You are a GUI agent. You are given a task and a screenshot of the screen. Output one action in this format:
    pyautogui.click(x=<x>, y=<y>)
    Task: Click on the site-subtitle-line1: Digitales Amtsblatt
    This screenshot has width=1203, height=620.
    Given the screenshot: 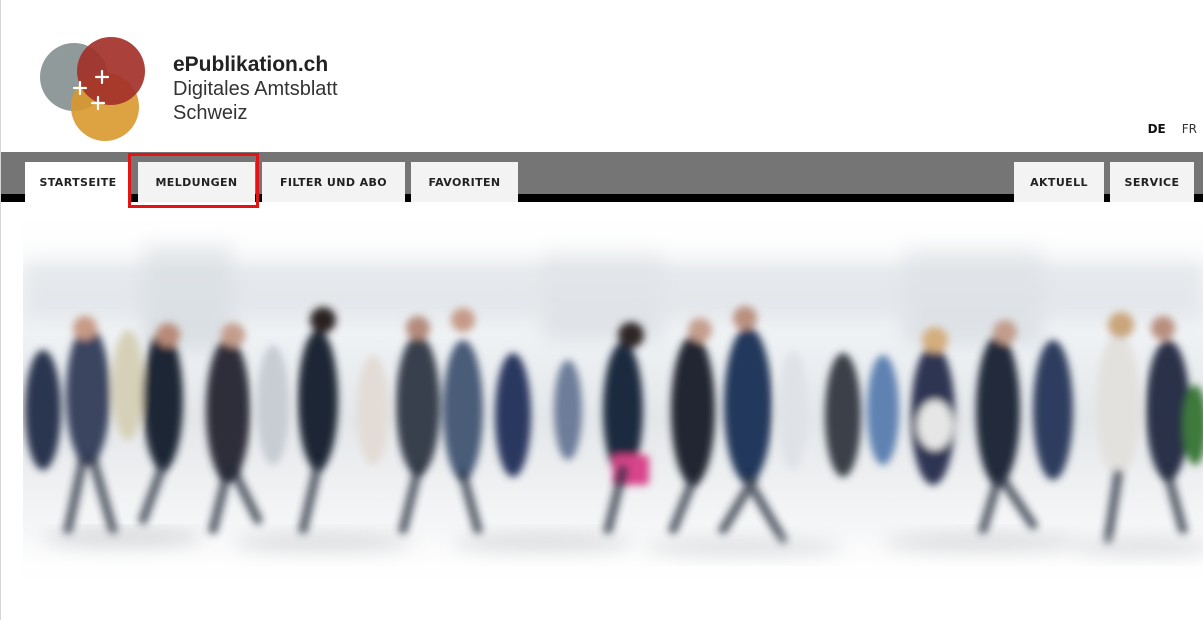 What is the action you would take?
    pyautogui.click(x=255, y=89)
    